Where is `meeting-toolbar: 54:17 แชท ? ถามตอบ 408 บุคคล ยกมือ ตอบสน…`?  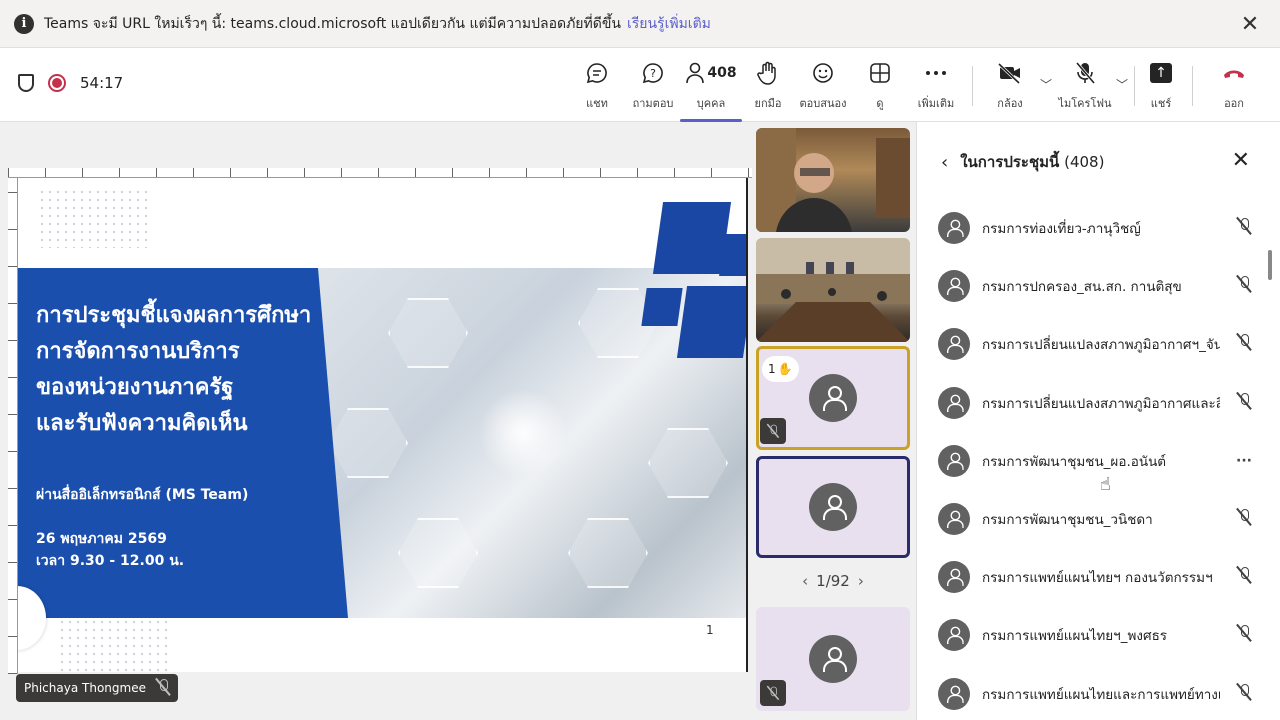
meeting-toolbar: 54:17 แชท ? ถามตอบ 408 บุคคล ยกมือ ตอบสน… is located at coordinates (640, 85).